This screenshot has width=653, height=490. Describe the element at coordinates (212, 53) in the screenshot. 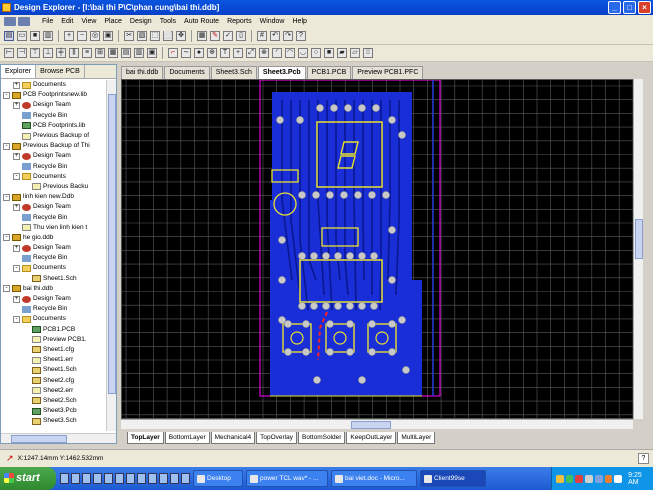

I see `via-icon: ⊕` at that location.